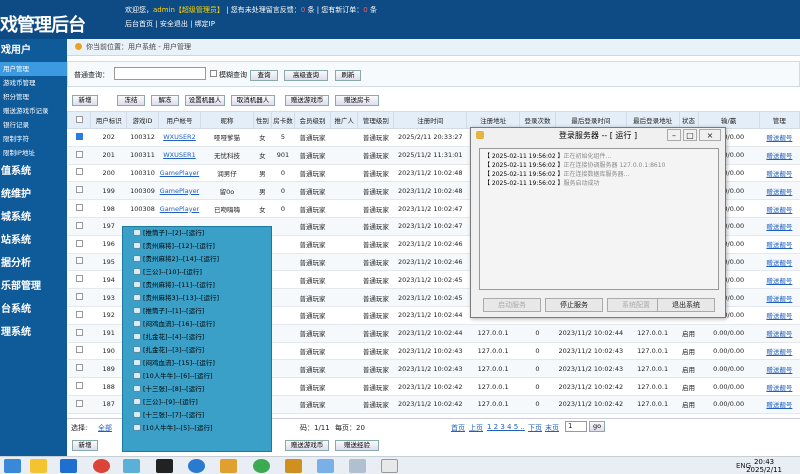 The image size is (800, 474). Describe the element at coordinates (710, 135) in the screenshot. I see `close-button: ×` at that location.